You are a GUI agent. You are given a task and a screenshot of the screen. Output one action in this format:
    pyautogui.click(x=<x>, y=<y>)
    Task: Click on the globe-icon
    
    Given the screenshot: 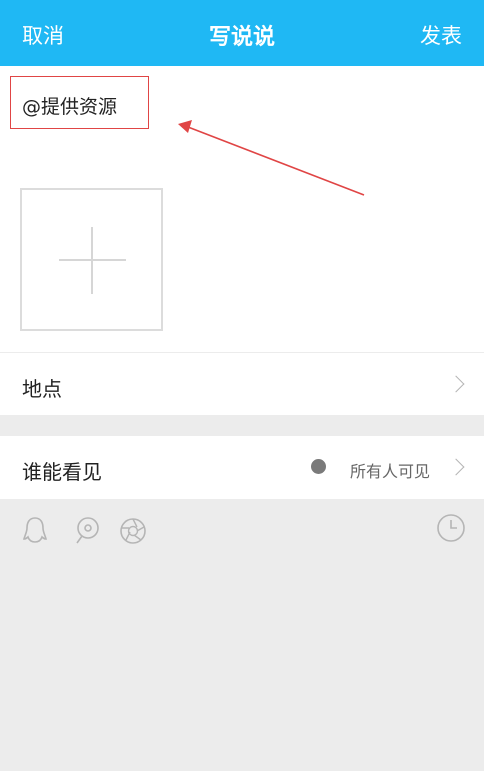 What is the action you would take?
    pyautogui.click(x=318, y=466)
    